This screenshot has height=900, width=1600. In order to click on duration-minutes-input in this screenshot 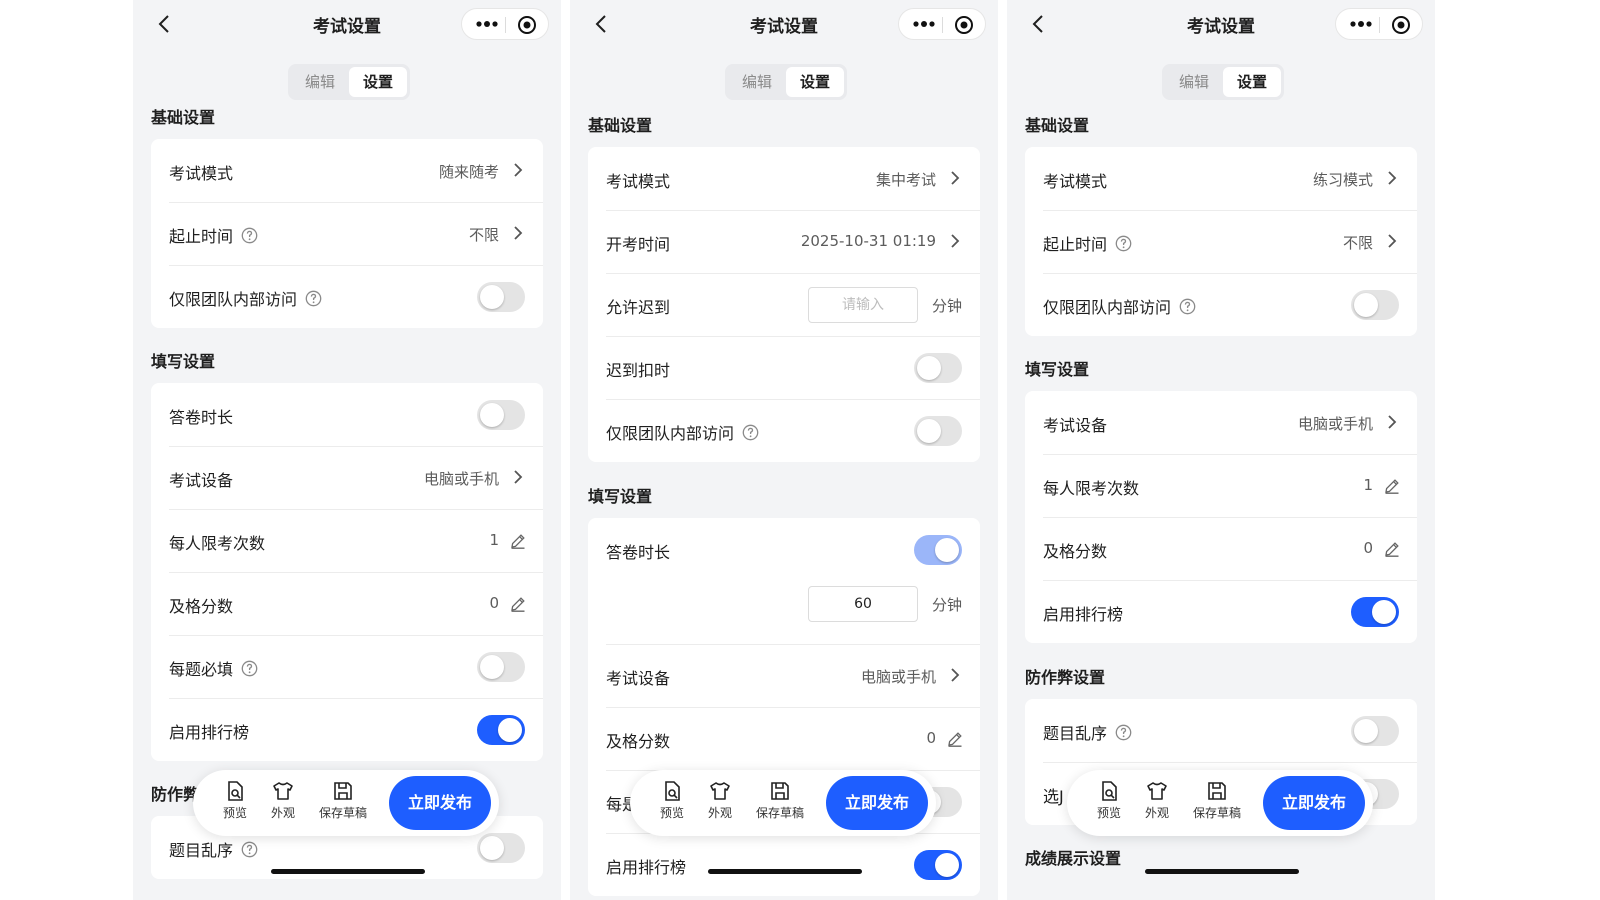, I will do `click(863, 604)`.